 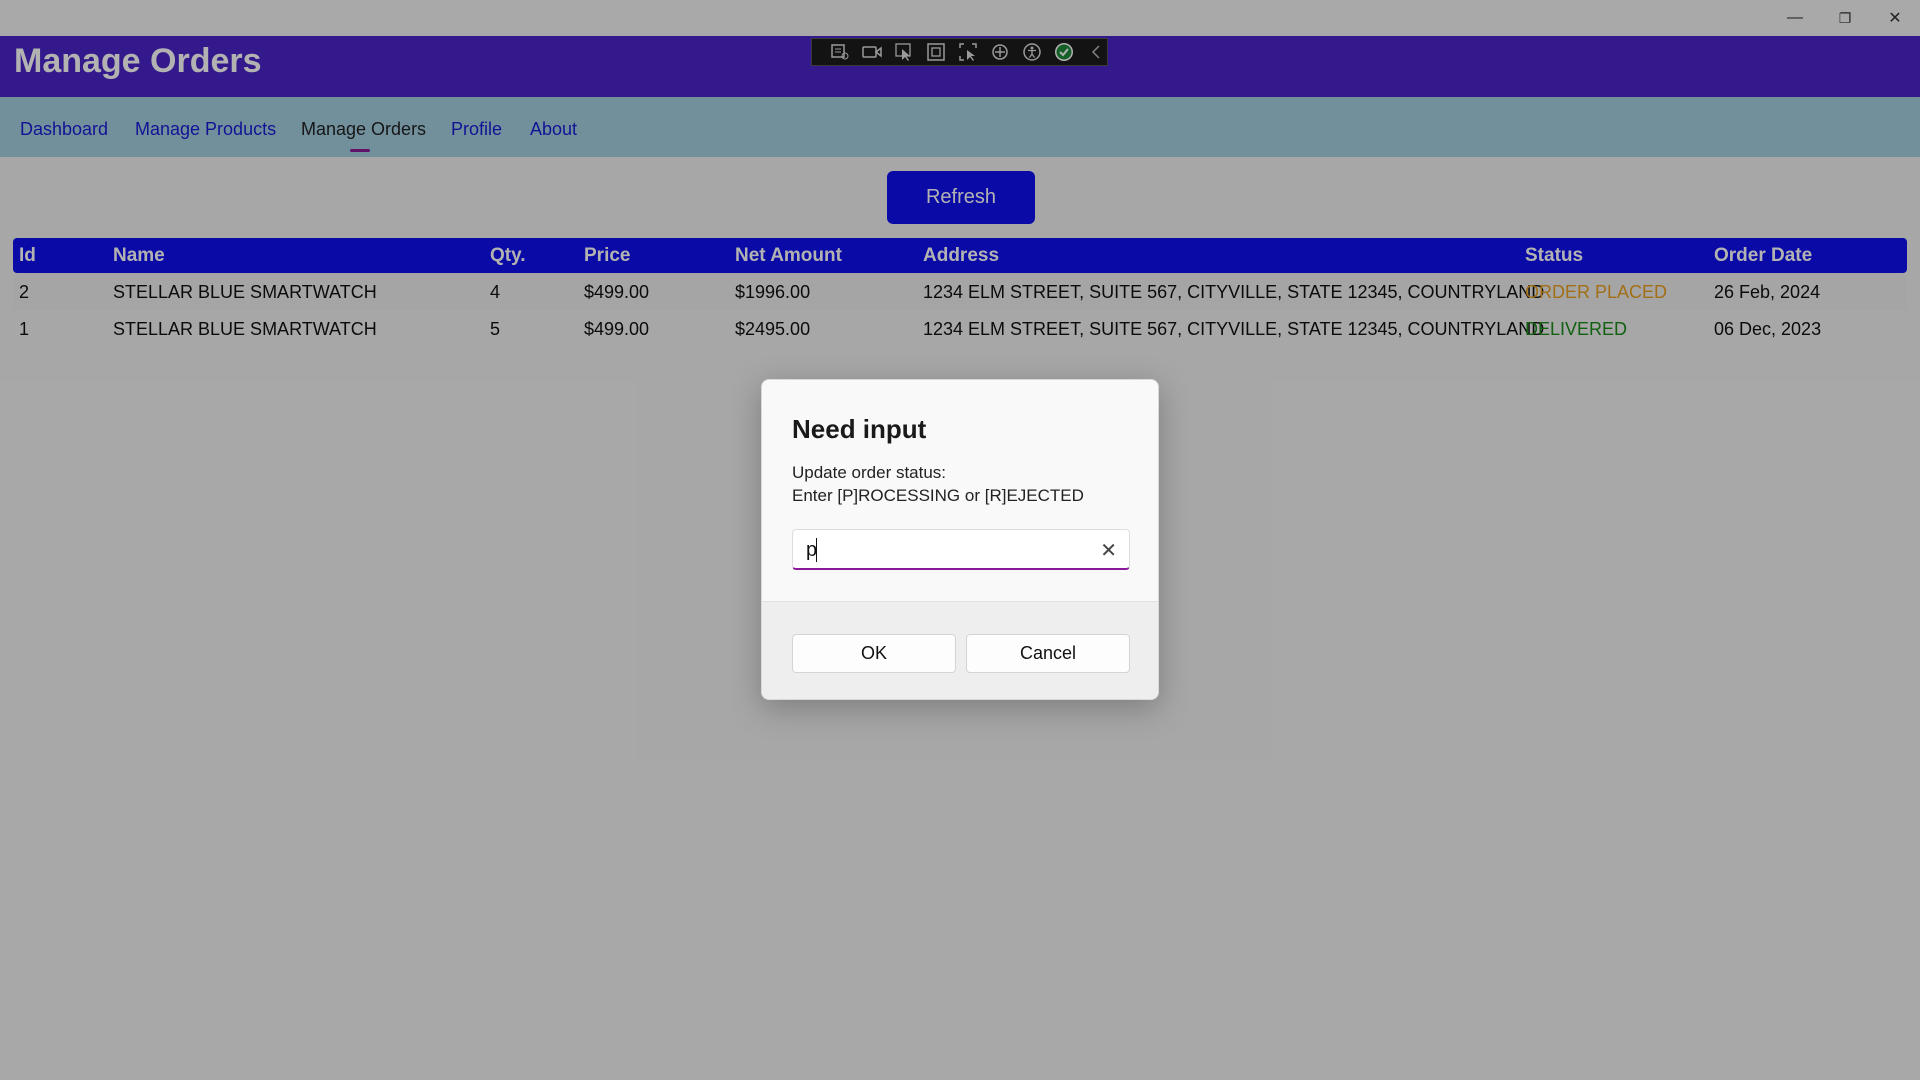 I want to click on dialog-message-line: Update order status:, so click(x=869, y=472).